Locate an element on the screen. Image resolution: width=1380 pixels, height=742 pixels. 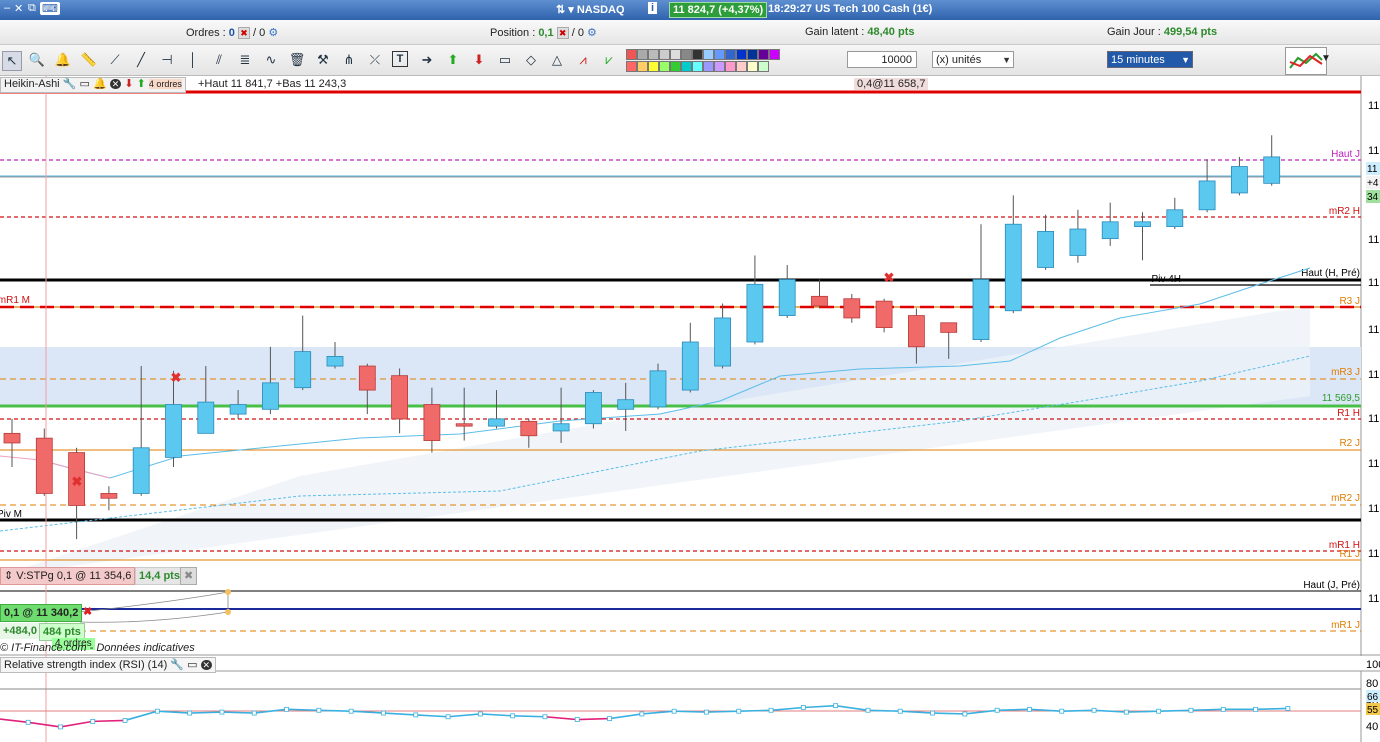
restore-icon: ⧉ is located at coordinates (32, 8).